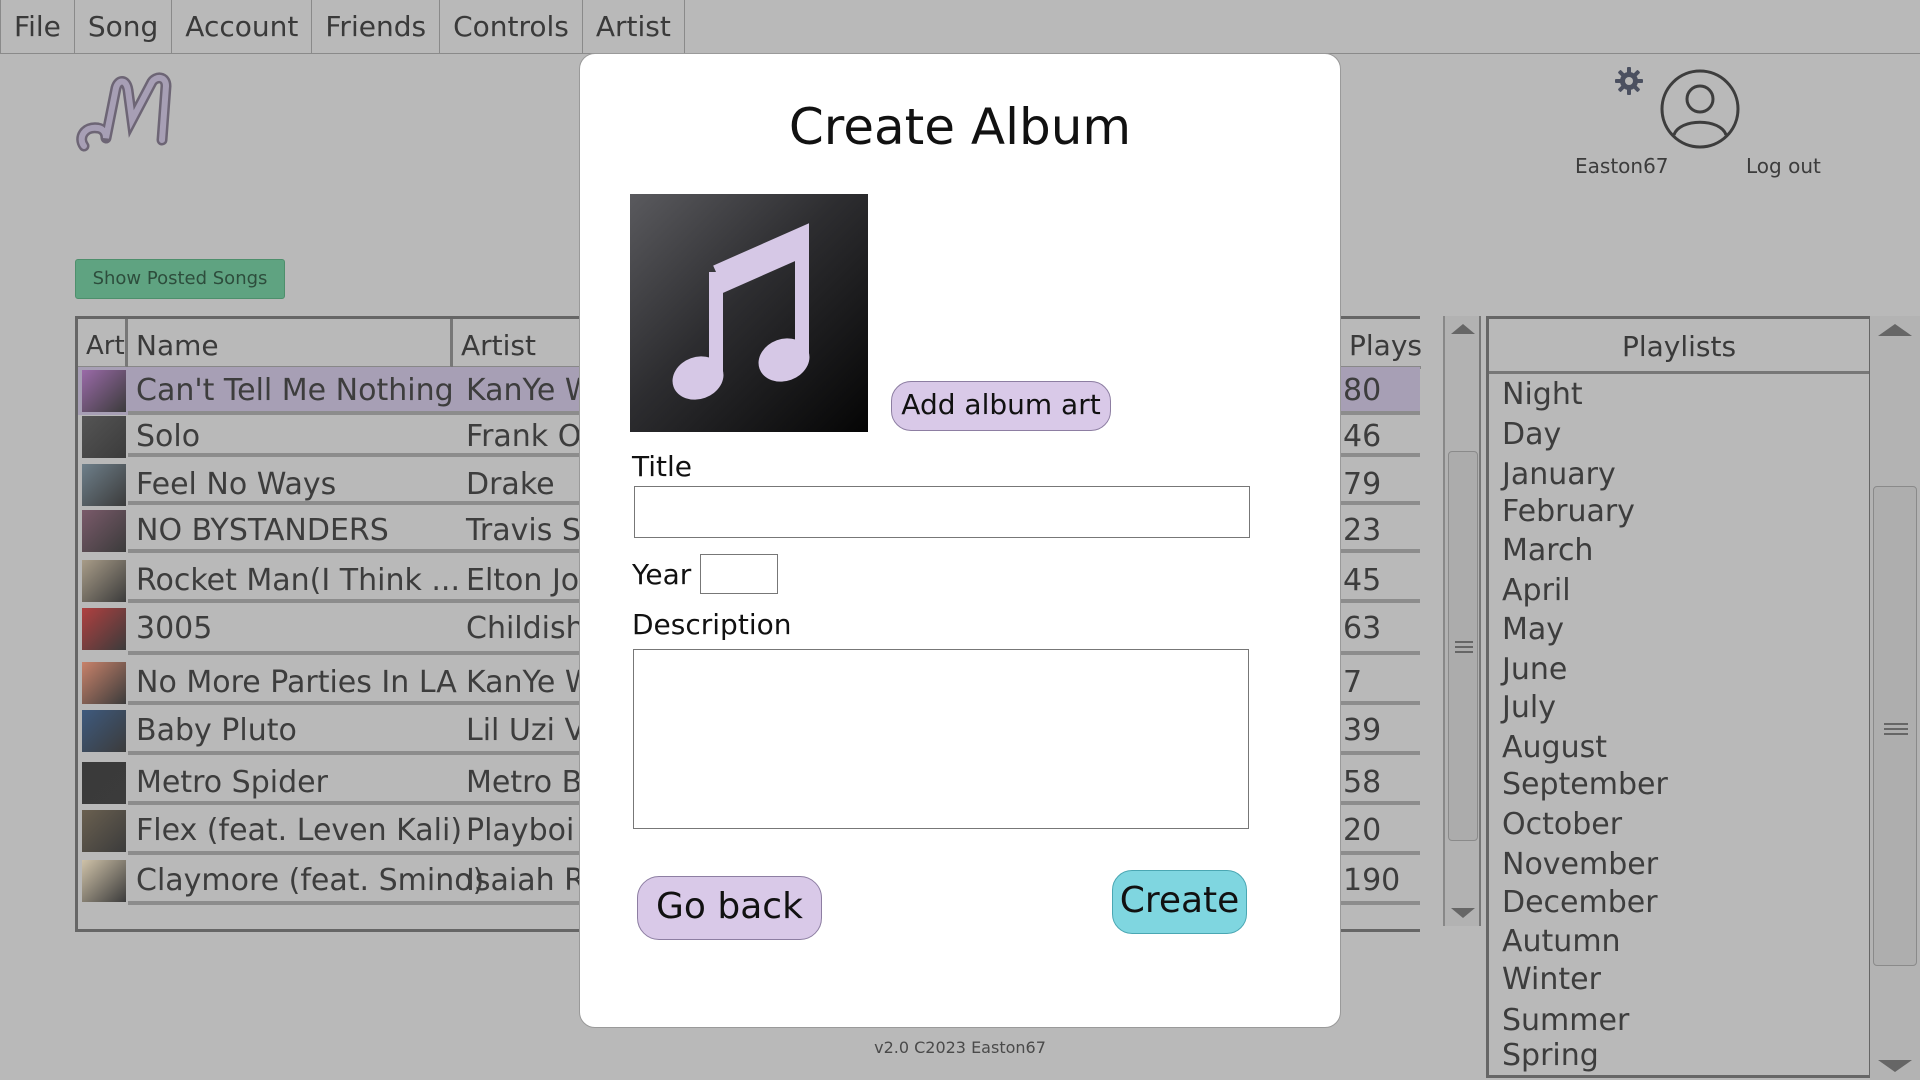 The image size is (1920, 1080). What do you see at coordinates (376, 26) in the screenshot?
I see `menu-friends: Friends` at bounding box center [376, 26].